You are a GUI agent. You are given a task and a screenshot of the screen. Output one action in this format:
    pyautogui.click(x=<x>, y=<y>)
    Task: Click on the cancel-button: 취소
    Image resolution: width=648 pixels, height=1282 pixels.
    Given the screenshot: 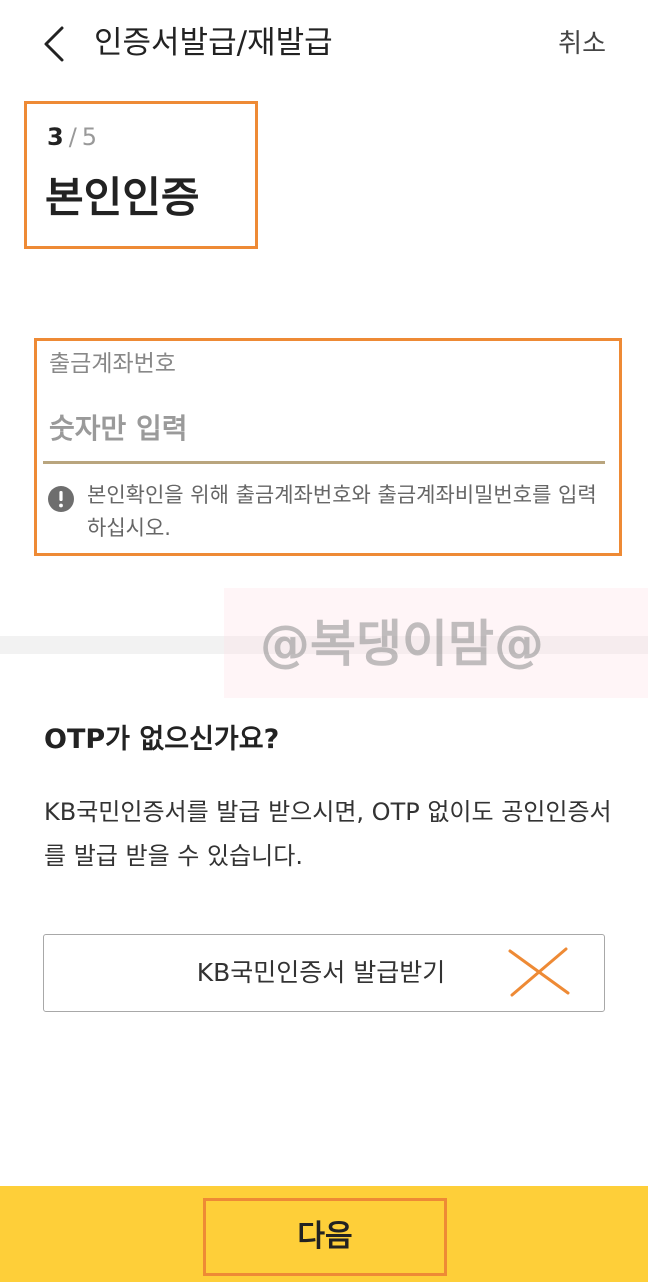 What is the action you would take?
    pyautogui.click(x=582, y=44)
    